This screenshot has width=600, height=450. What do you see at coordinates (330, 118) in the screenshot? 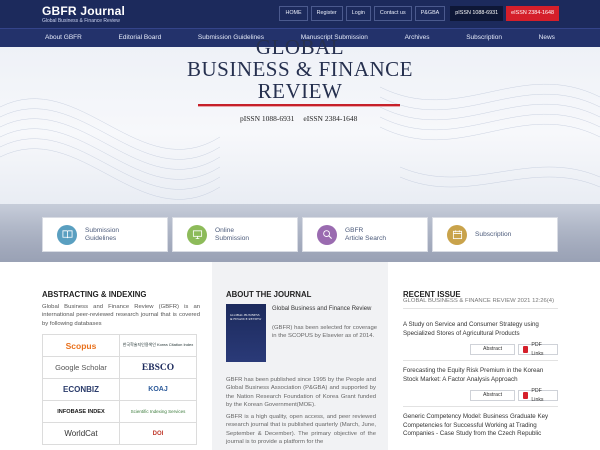
I see `hero-eissn: eISSN 2384-1648` at bounding box center [330, 118].